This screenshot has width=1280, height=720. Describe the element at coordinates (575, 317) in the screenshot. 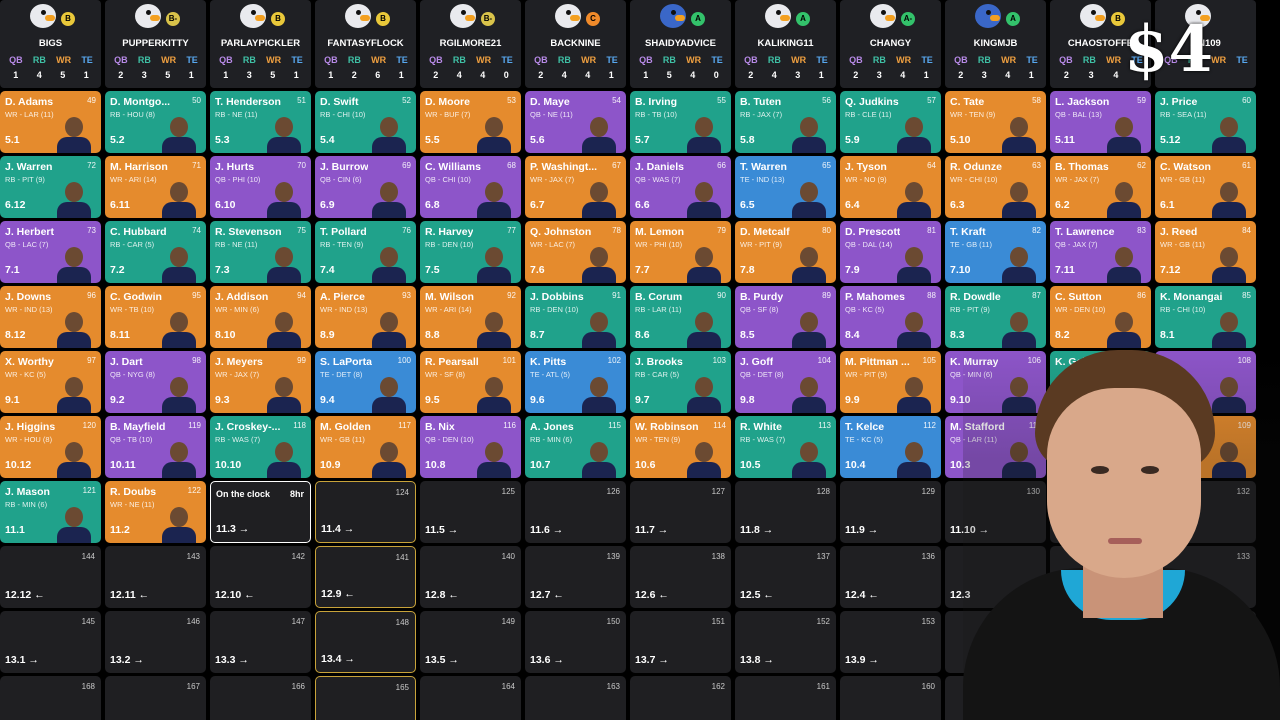

I see `player-pick-card: J. Dobbins RB - DEN (10) 91 8.7` at that location.